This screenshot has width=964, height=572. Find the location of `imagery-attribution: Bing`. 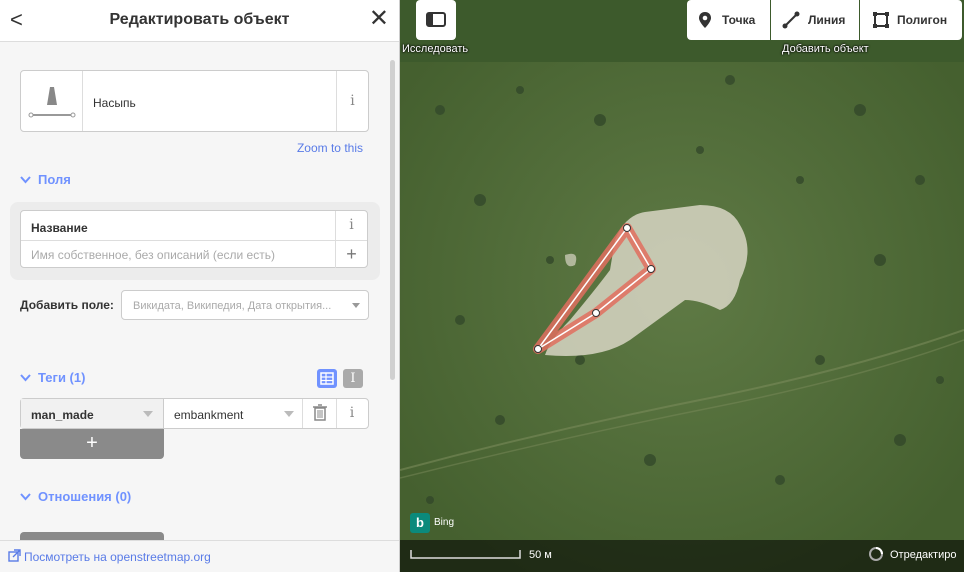

imagery-attribution: Bing is located at coordinates (444, 522).